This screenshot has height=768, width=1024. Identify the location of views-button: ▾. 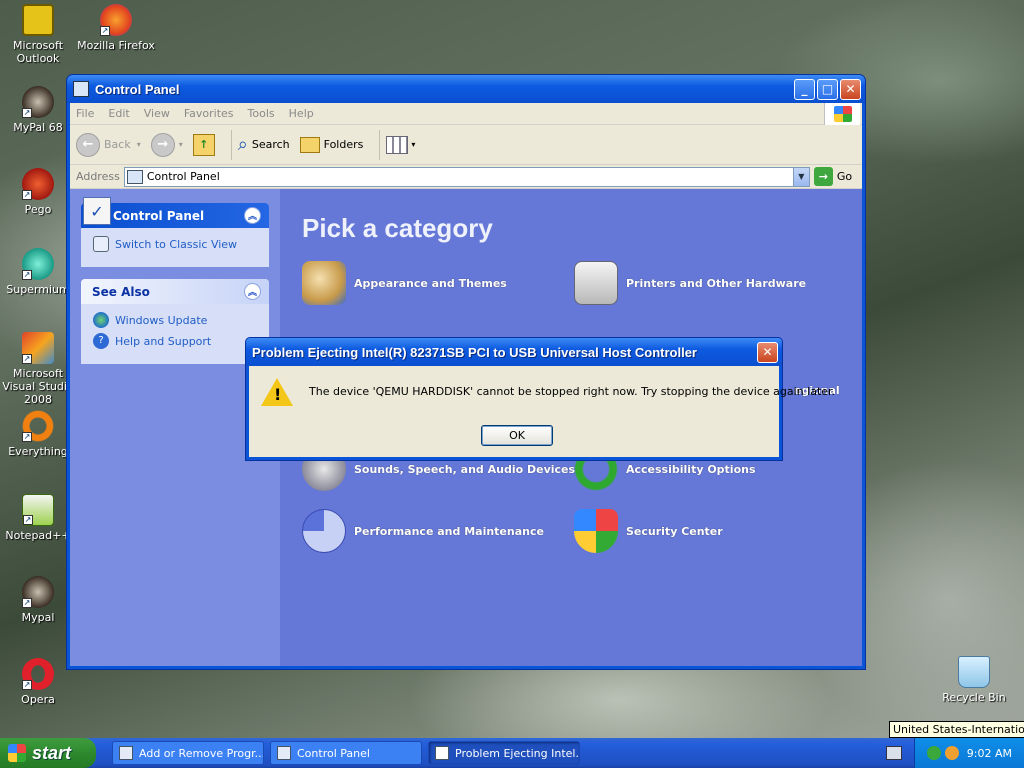
(400, 144).